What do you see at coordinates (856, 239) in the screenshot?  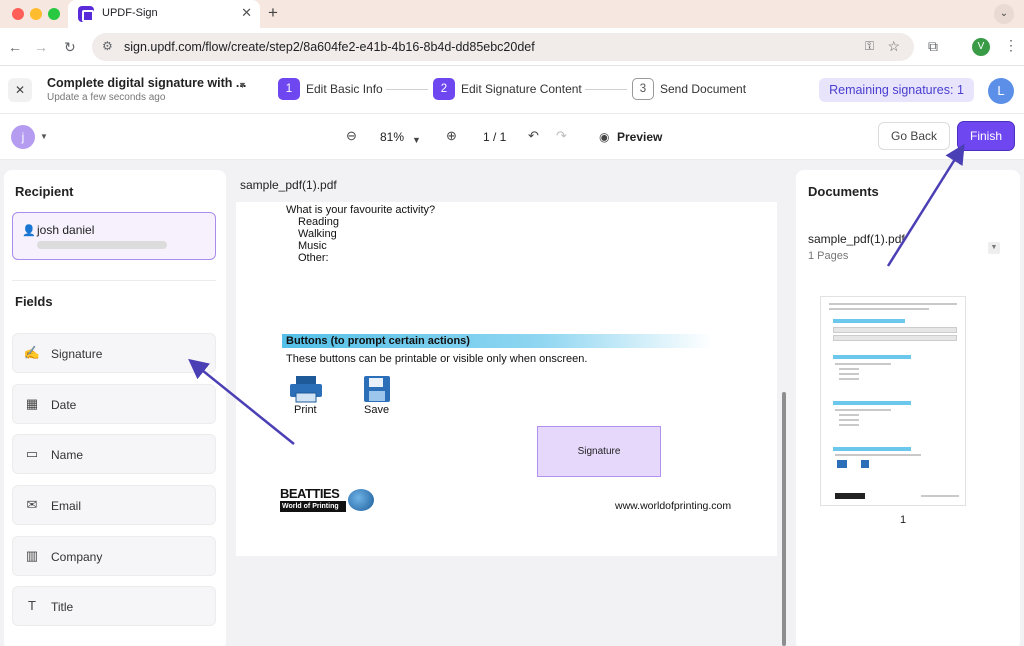 I see `document-name: sample_pdf(1).pdf` at bounding box center [856, 239].